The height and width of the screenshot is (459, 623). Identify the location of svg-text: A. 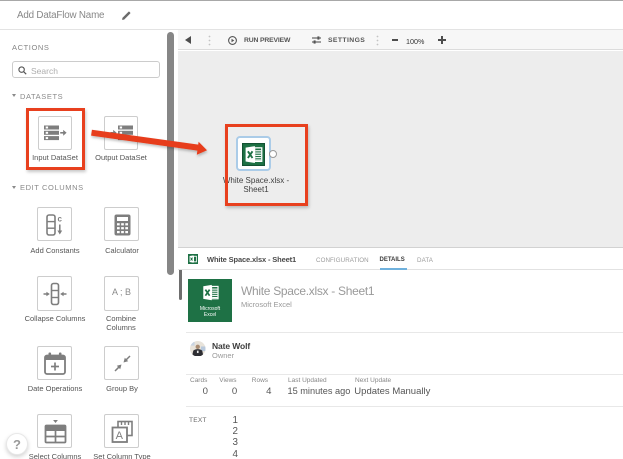
(120, 436).